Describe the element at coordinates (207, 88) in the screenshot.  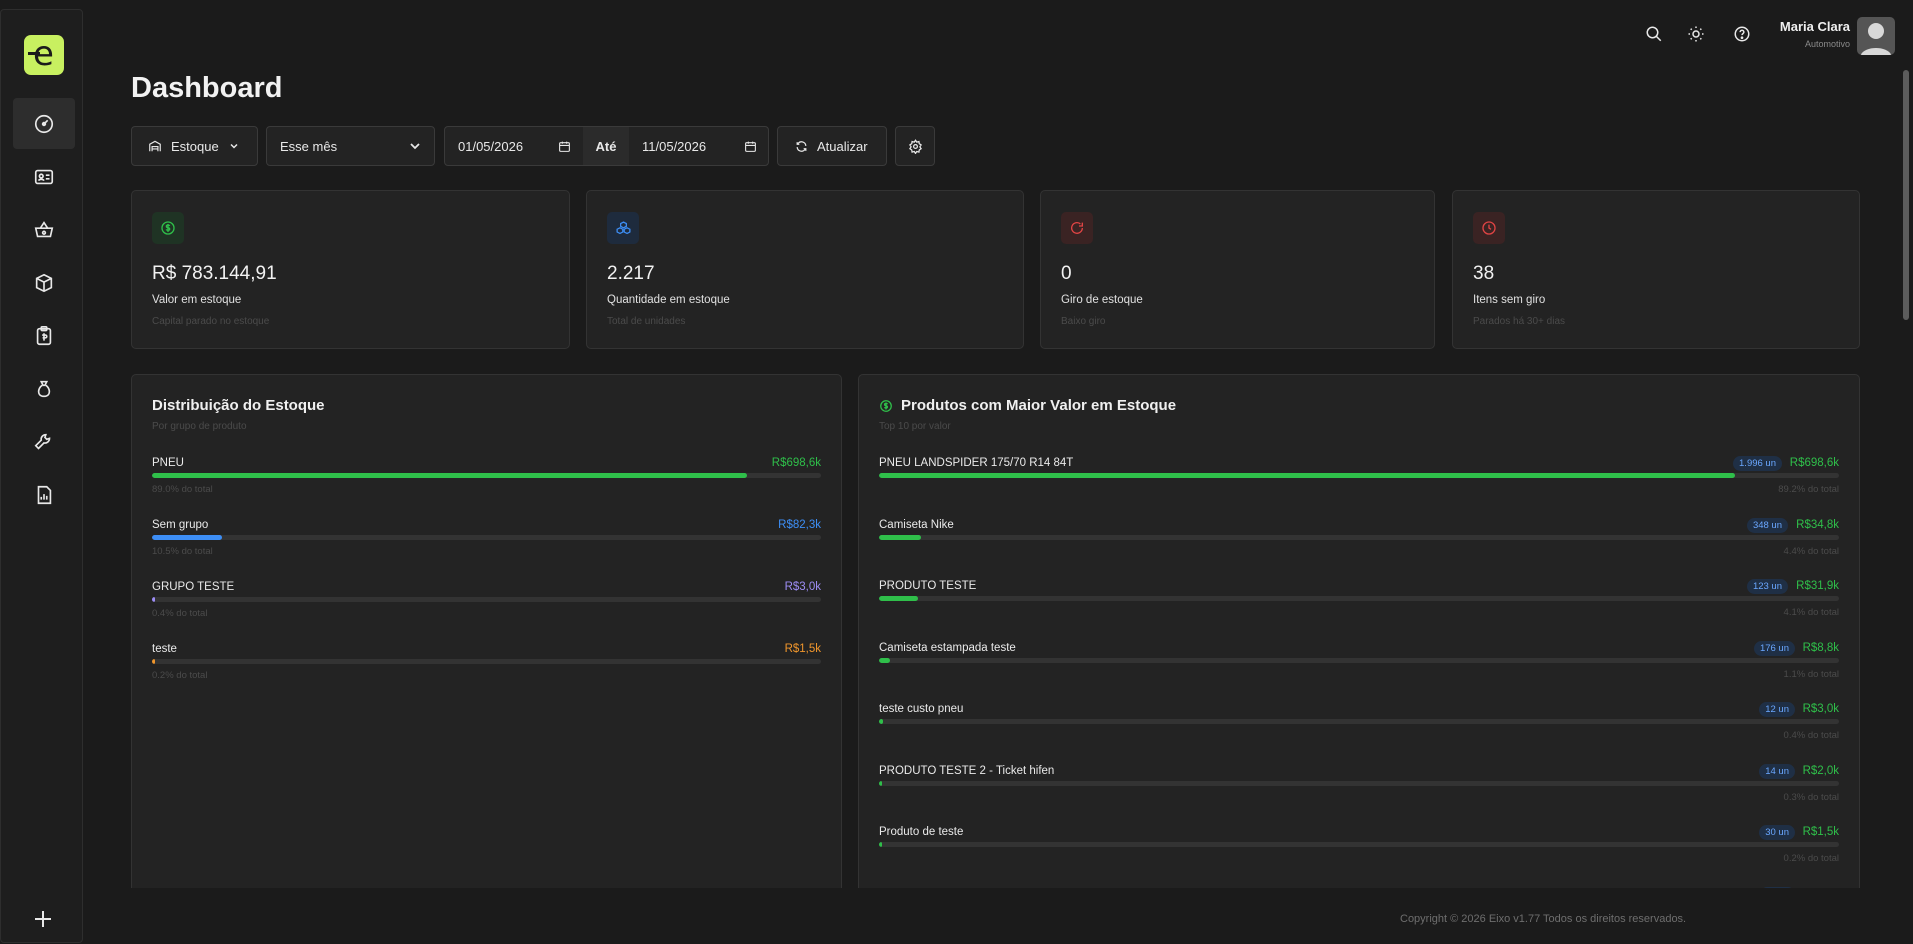
I see `page-title: Dashboard` at that location.